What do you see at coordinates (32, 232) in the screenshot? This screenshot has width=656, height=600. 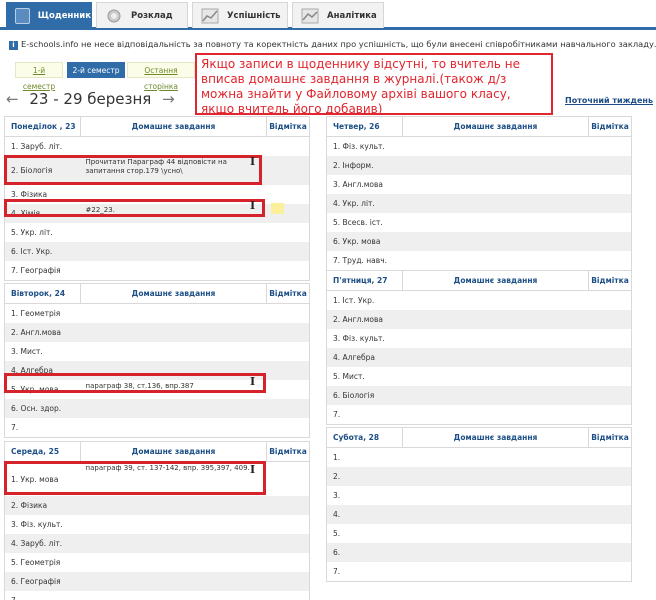 I see `subject: 5. Укр. літ.` at bounding box center [32, 232].